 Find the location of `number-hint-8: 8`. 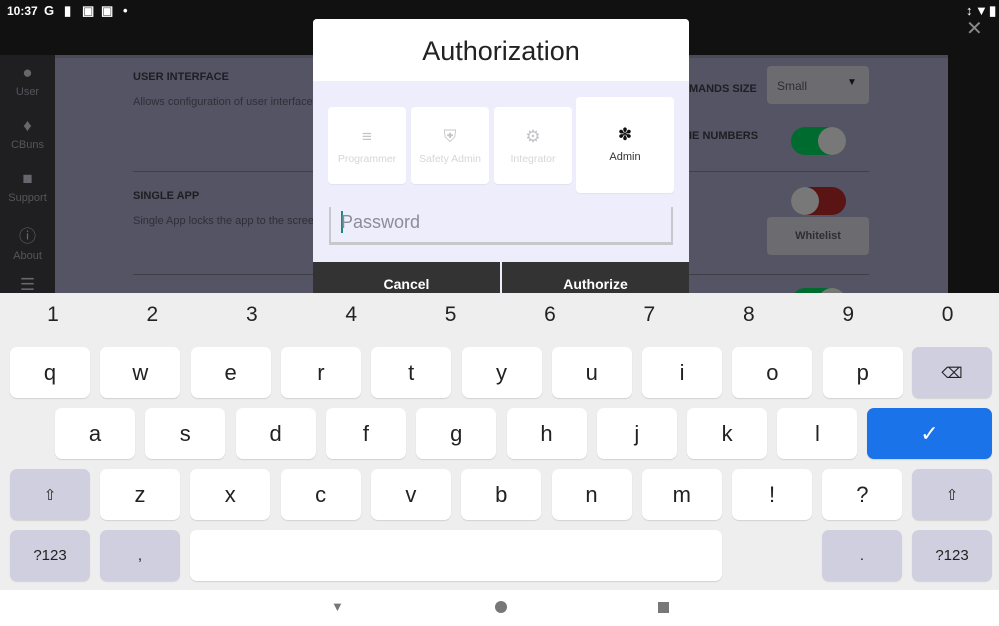

number-hint-8: 8 is located at coordinates (749, 315).